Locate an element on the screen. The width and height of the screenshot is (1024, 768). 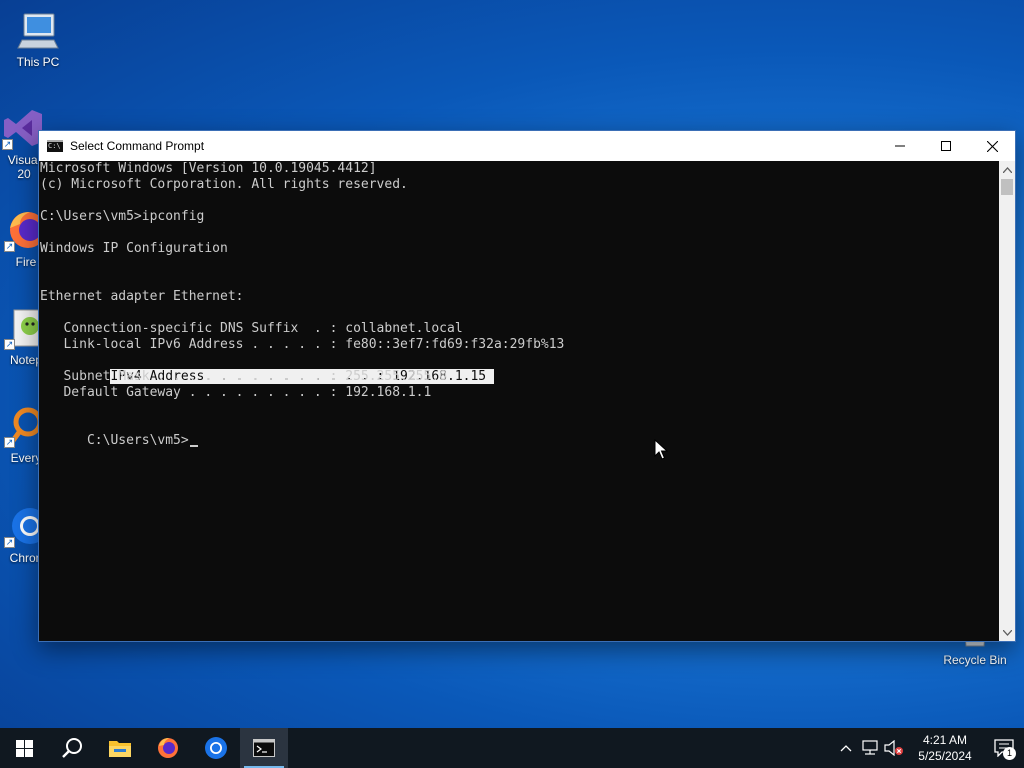
close-button is located at coordinates (992, 146).